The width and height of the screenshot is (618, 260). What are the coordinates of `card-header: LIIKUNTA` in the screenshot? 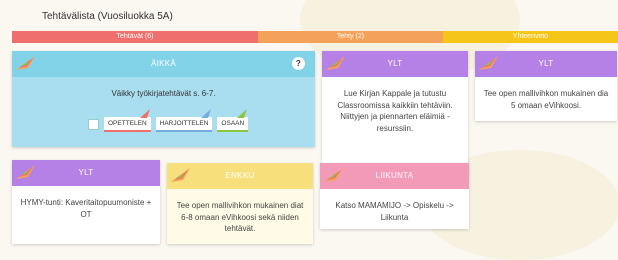 It's located at (394, 176).